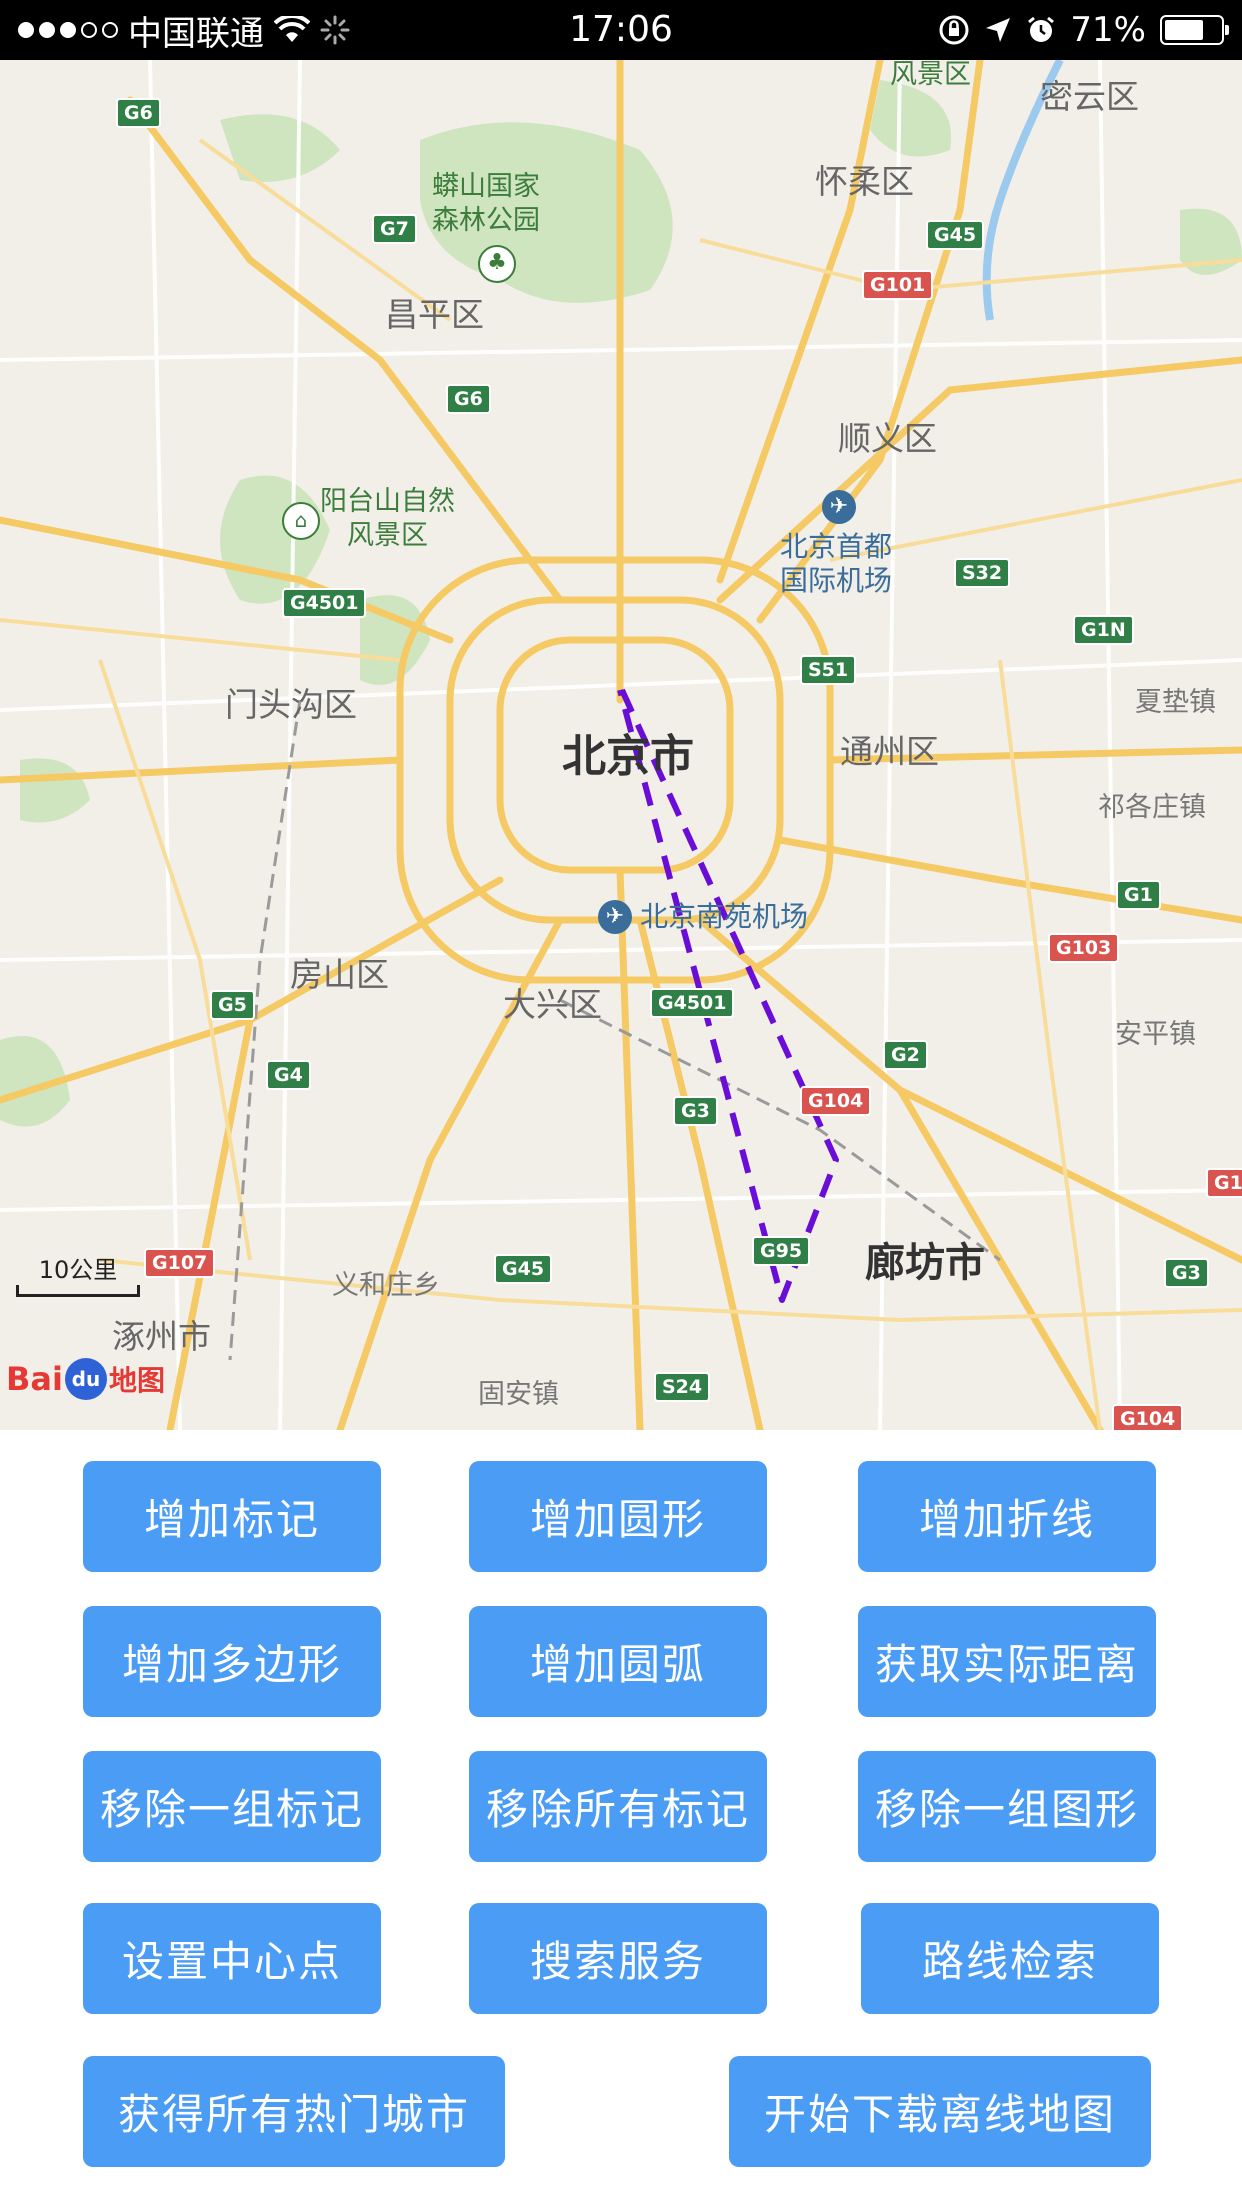  Describe the element at coordinates (1224, 1183) in the screenshot. I see `road-shield: G10` at that location.